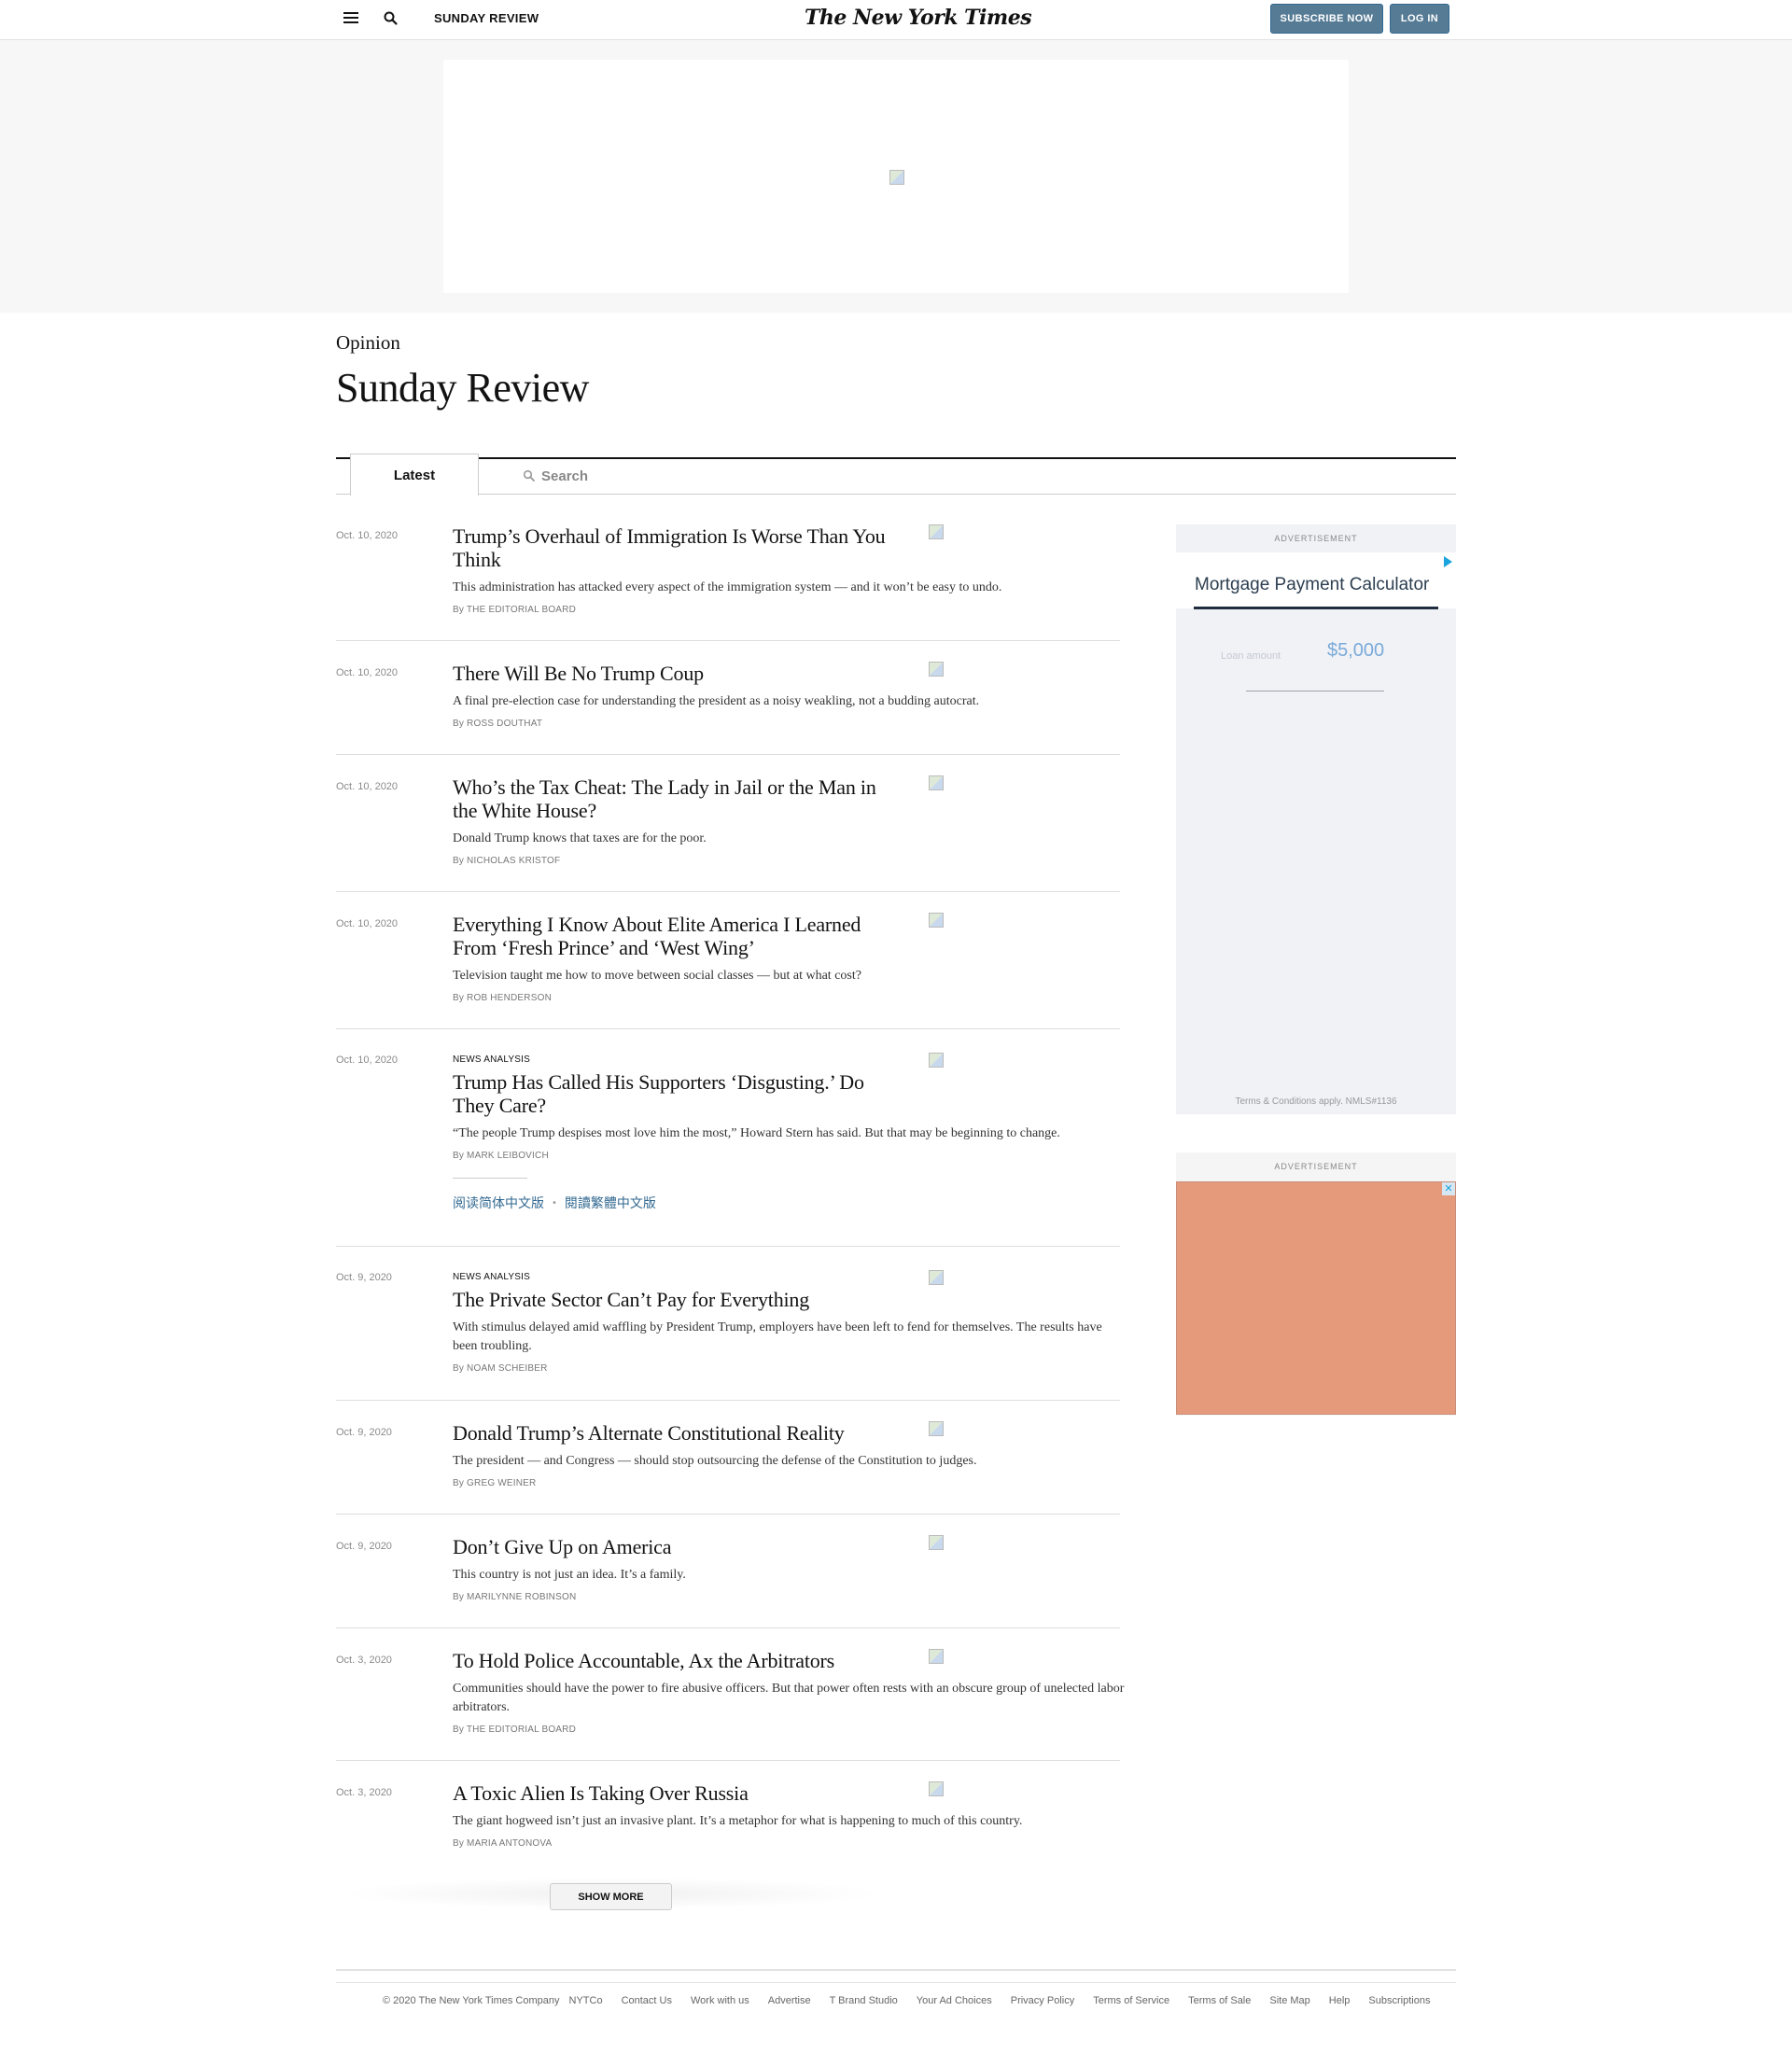  I want to click on article-byline: By MARILYNNE ROBINSON, so click(515, 1597).